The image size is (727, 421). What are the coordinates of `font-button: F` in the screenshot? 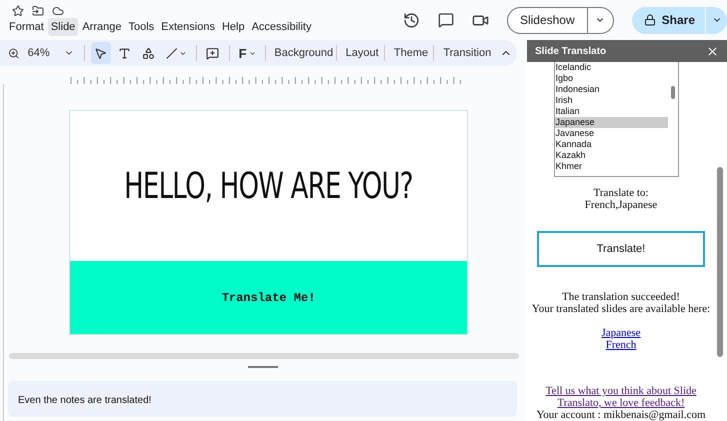 It's located at (247, 53).